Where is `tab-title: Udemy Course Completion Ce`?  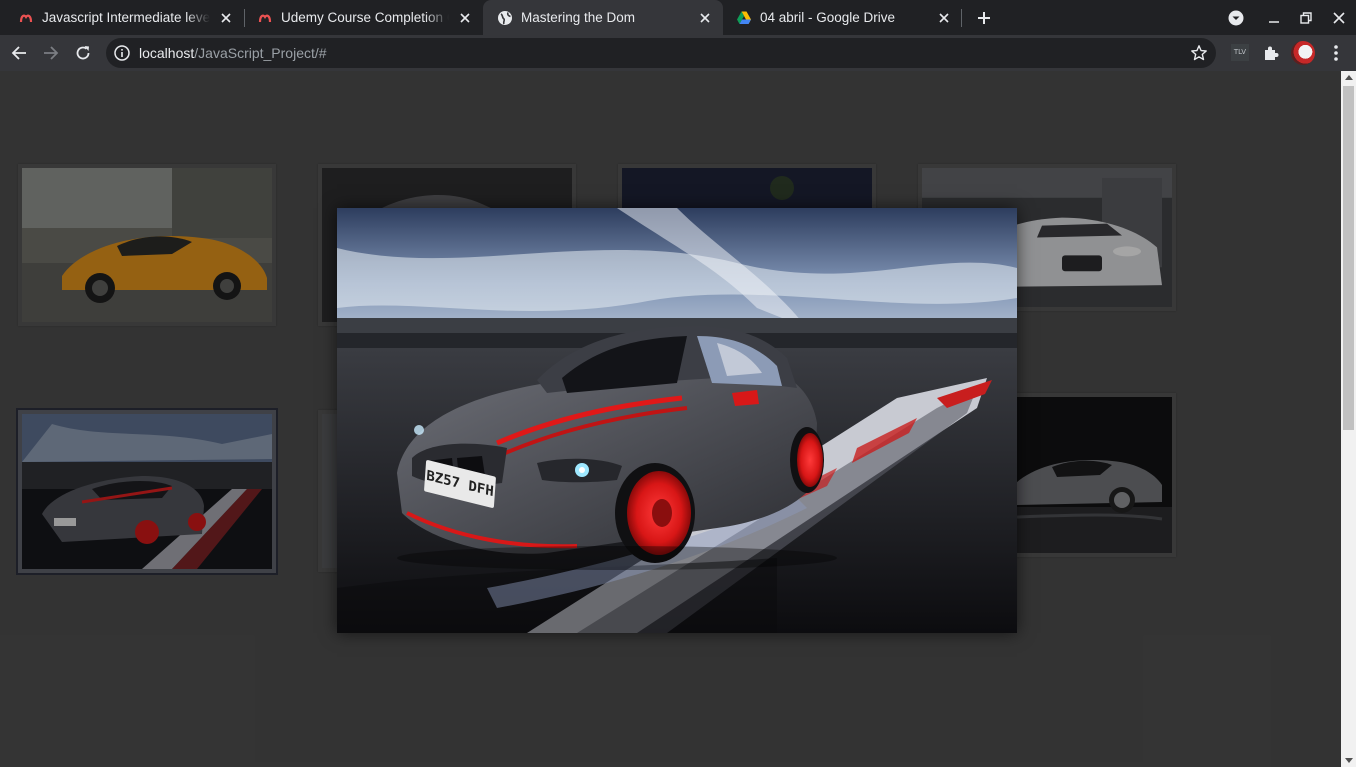 tab-title: Udemy Course Completion Ce is located at coordinates (365, 17).